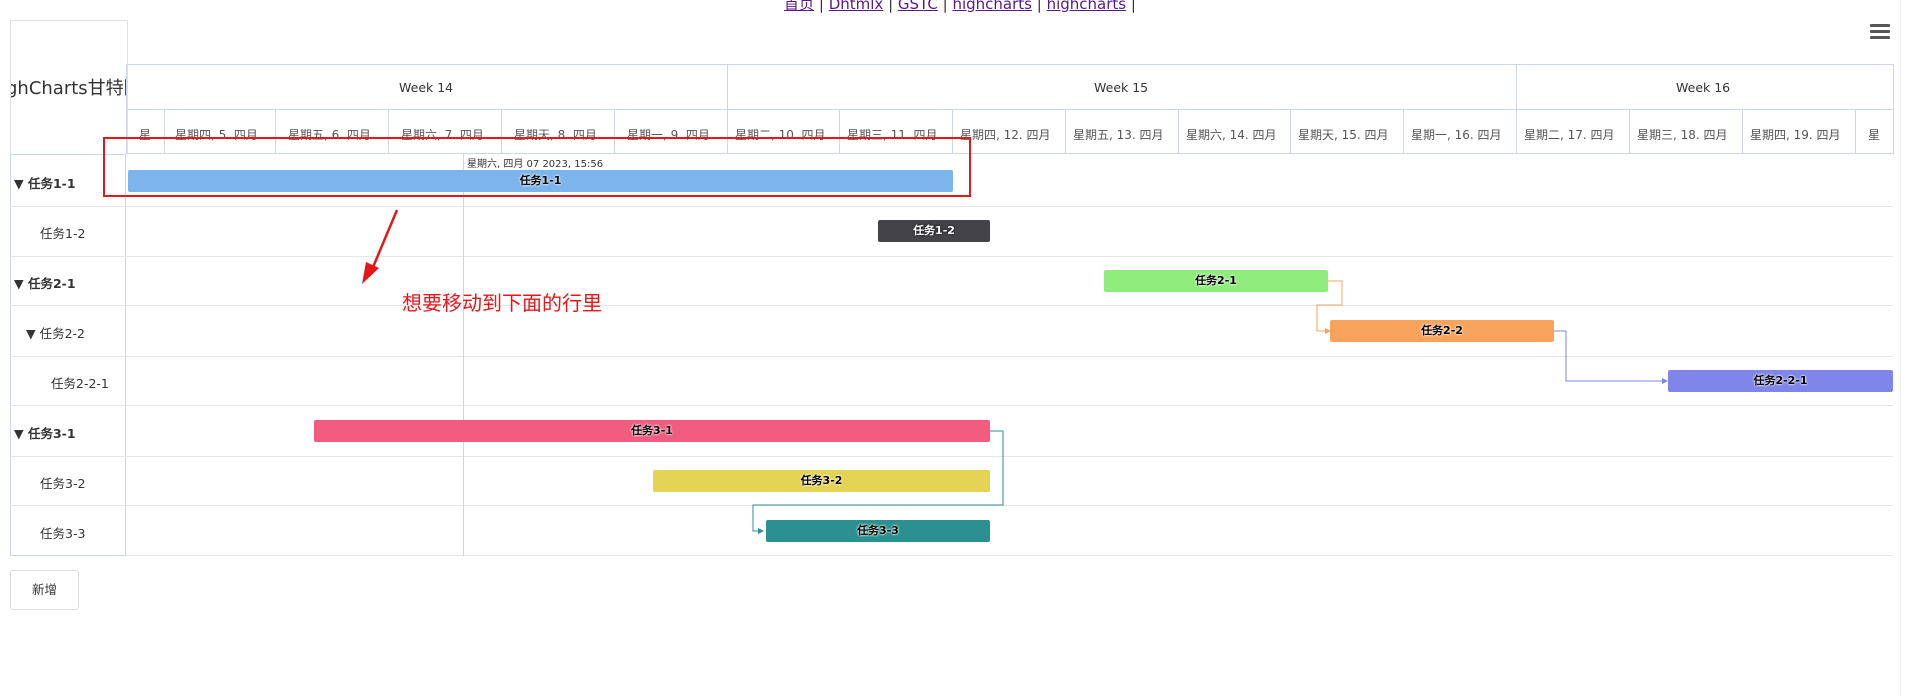 The image size is (1920, 696). Describe the element at coordinates (502, 303) in the screenshot. I see `annotation-text: 想要移动到下面的行里` at that location.